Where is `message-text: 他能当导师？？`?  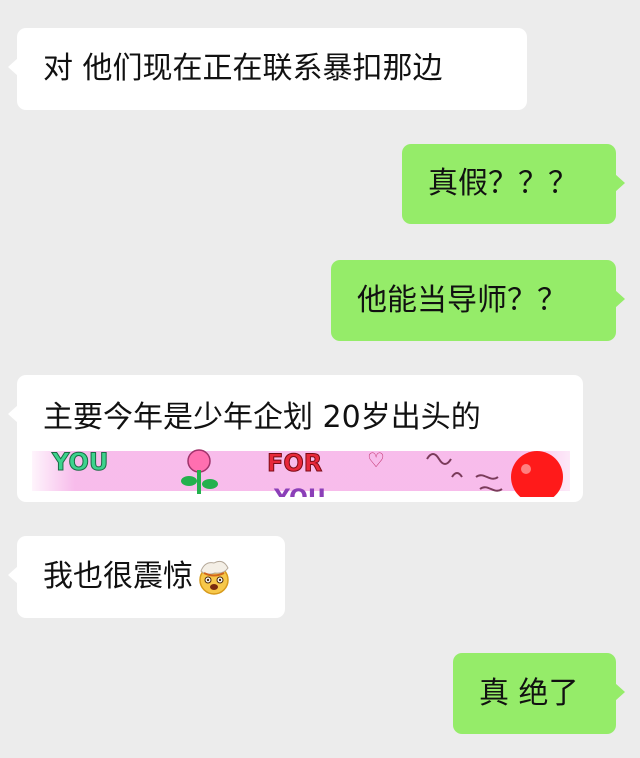
message-text: 他能当导师？？ is located at coordinates (462, 300).